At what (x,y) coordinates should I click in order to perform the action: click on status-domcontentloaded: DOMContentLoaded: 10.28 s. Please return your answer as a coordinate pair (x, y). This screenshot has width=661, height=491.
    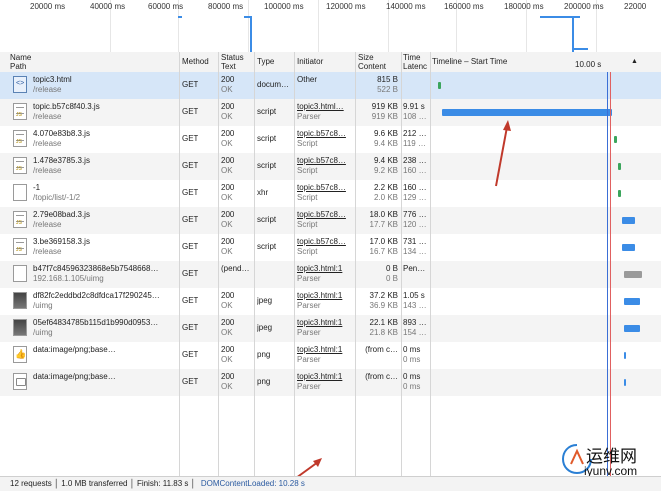
    Looking at the image, I should click on (252, 483).